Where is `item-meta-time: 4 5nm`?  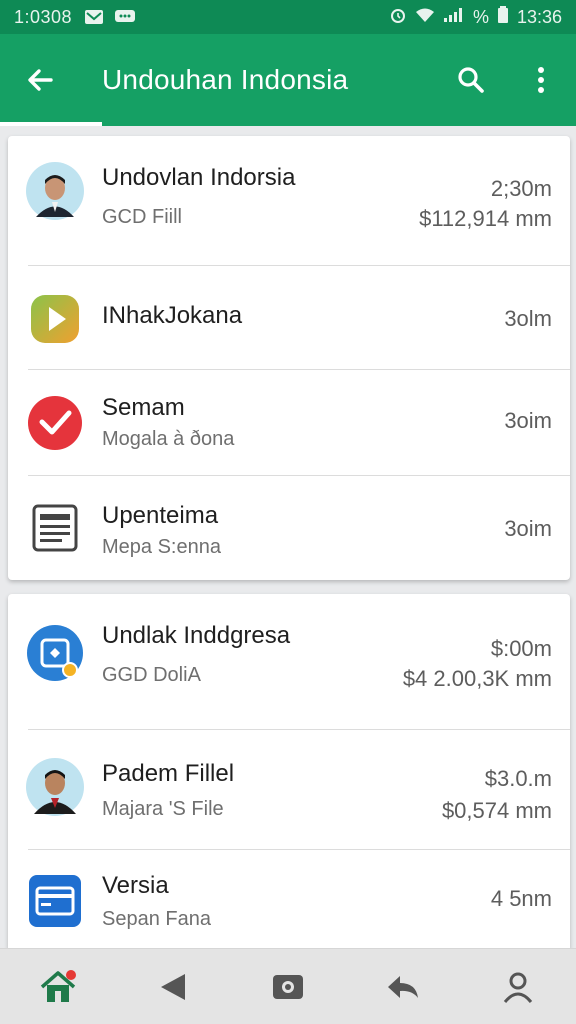 item-meta-time: 4 5nm is located at coordinates (521, 898).